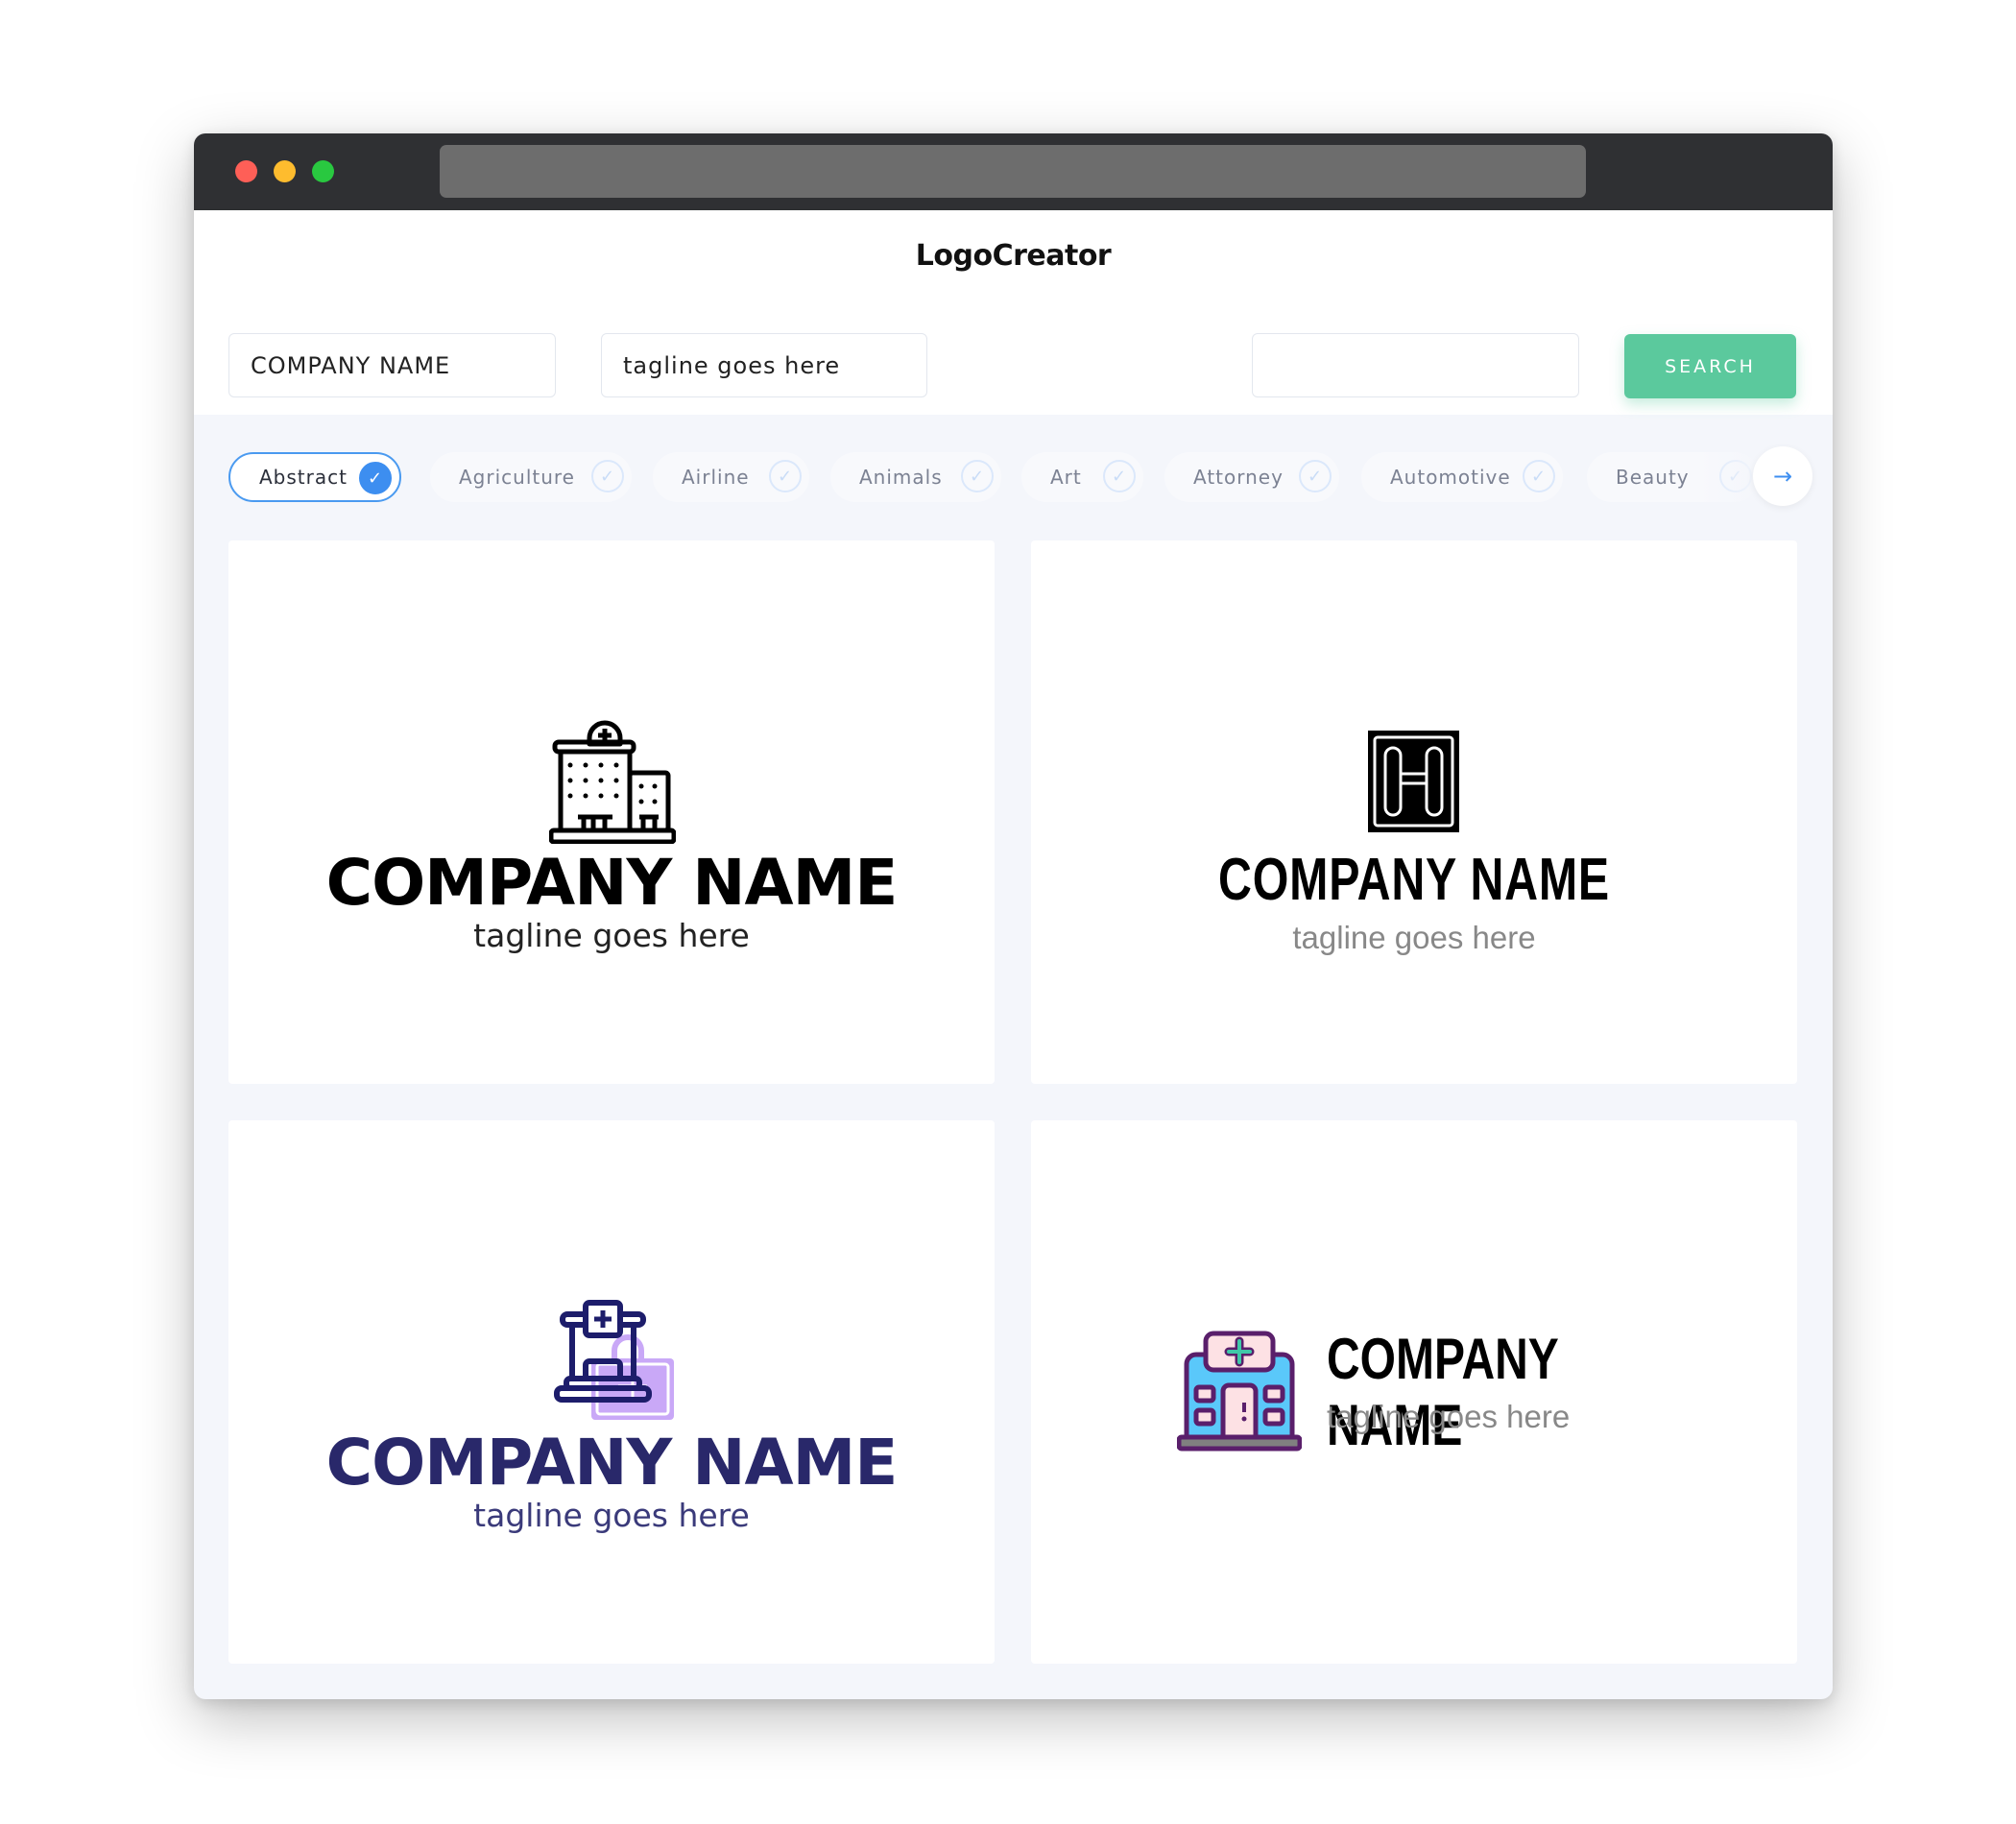  What do you see at coordinates (1066, 477) in the screenshot?
I see `category-label: Art` at bounding box center [1066, 477].